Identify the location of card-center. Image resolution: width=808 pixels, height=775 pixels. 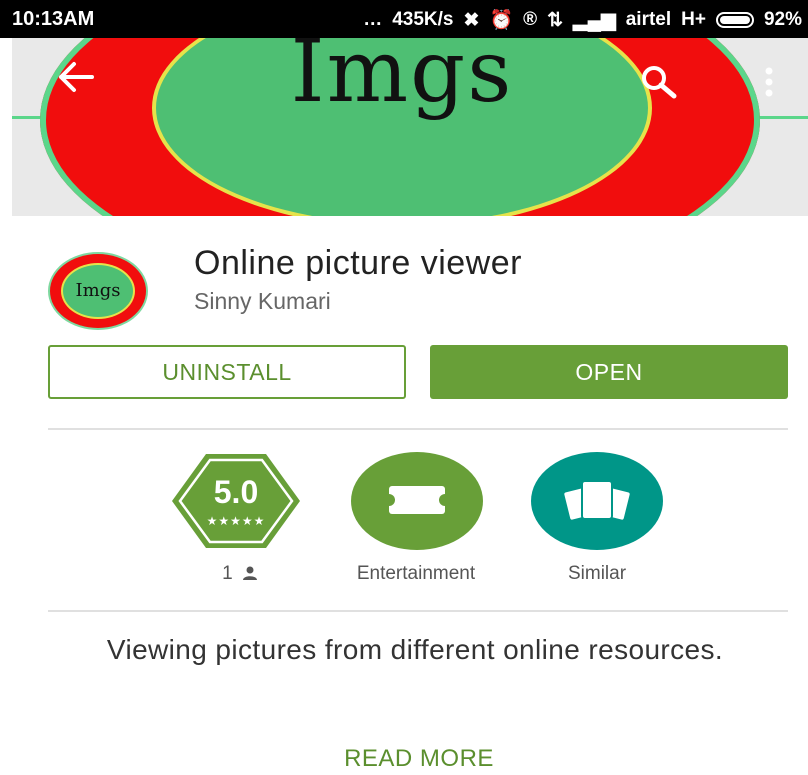
(597, 500).